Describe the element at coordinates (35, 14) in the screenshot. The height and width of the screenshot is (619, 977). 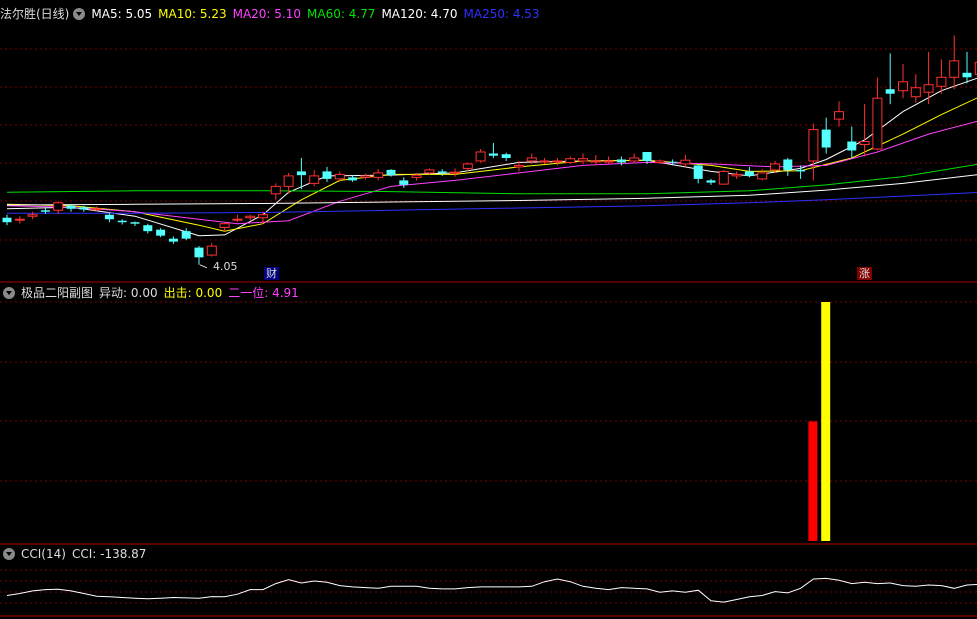
I see `stock-title: 法尔胜(日线)` at that location.